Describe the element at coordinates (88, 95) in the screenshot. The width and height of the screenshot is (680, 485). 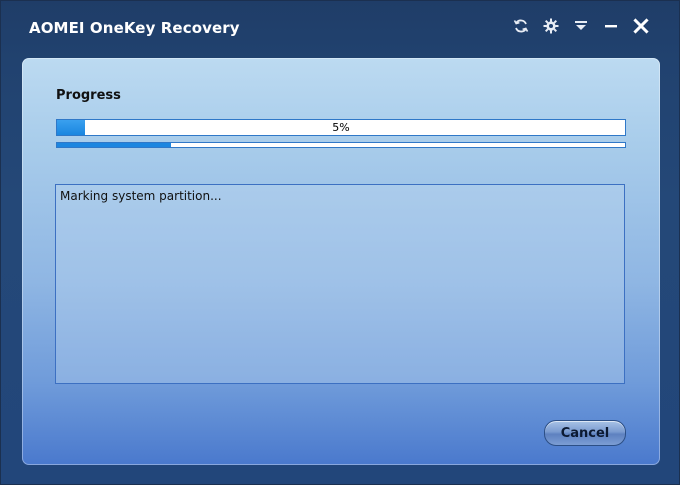
I see `progress-label: Progress` at that location.